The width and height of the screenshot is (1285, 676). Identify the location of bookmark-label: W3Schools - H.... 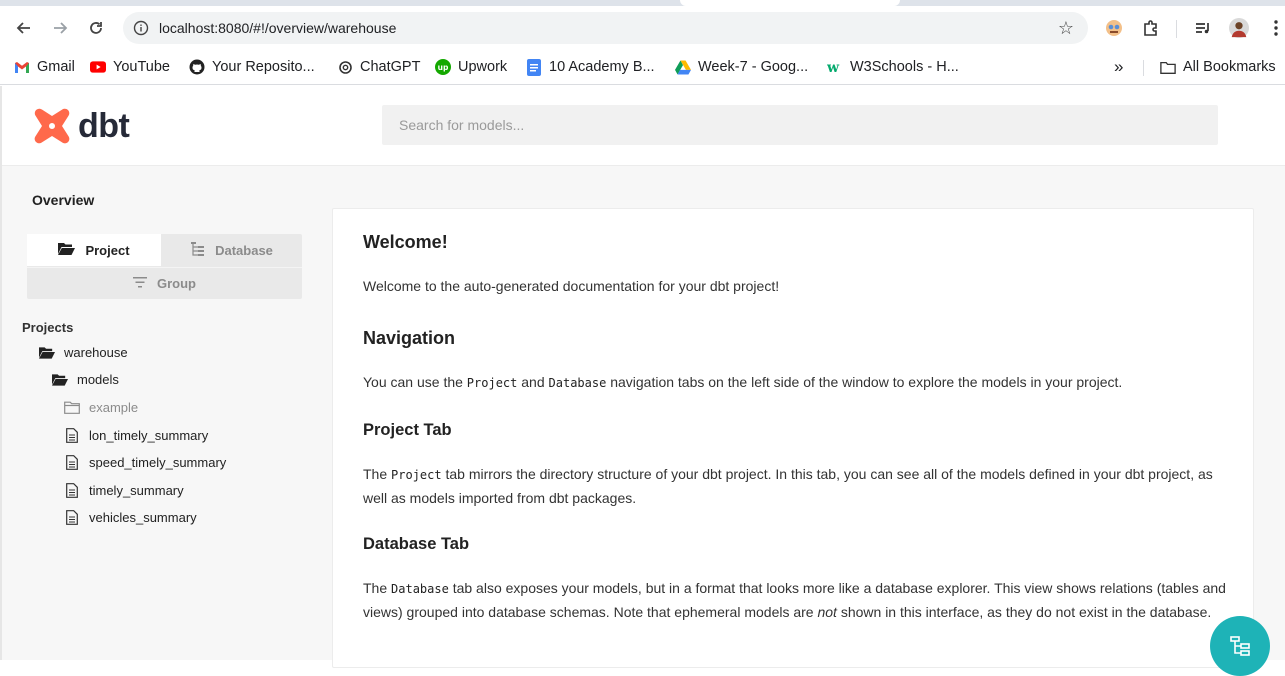
(904, 67).